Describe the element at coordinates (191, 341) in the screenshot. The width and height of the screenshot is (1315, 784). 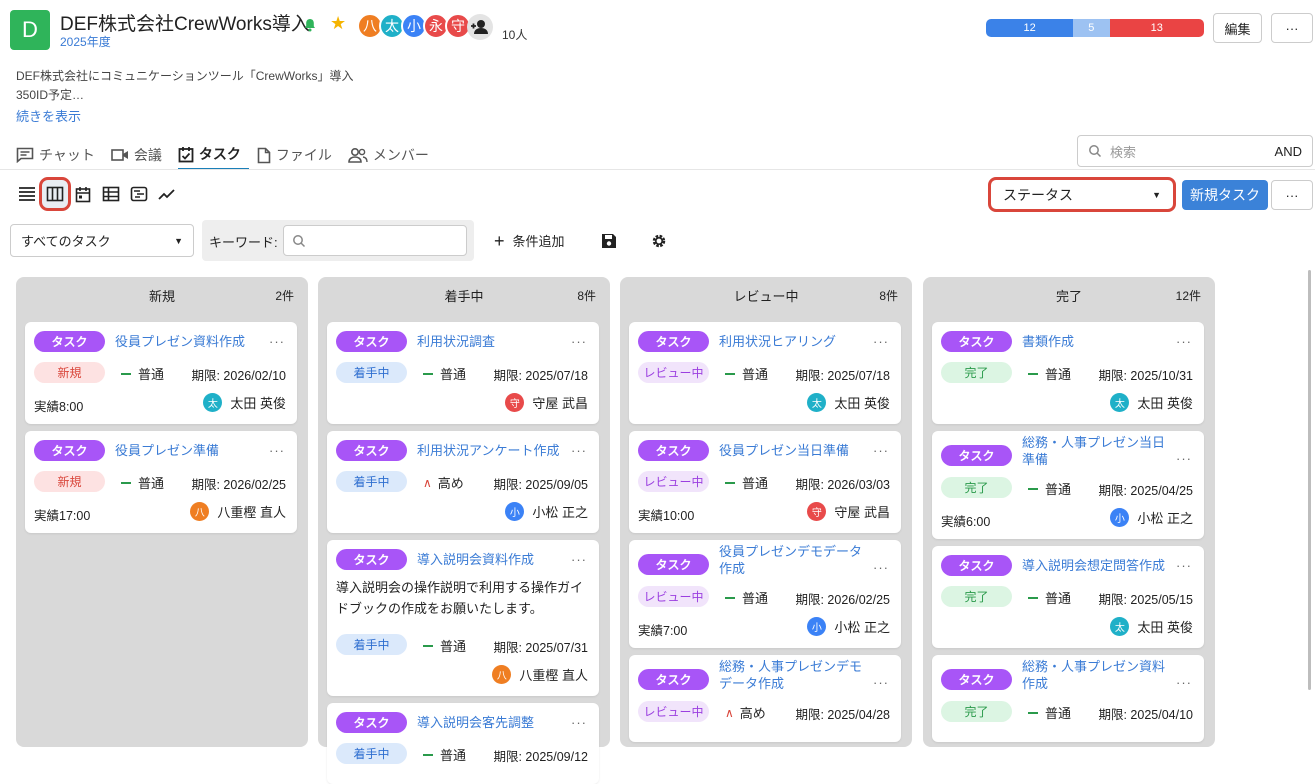
I see `task-title: 役員プレゼン資料作成` at that location.